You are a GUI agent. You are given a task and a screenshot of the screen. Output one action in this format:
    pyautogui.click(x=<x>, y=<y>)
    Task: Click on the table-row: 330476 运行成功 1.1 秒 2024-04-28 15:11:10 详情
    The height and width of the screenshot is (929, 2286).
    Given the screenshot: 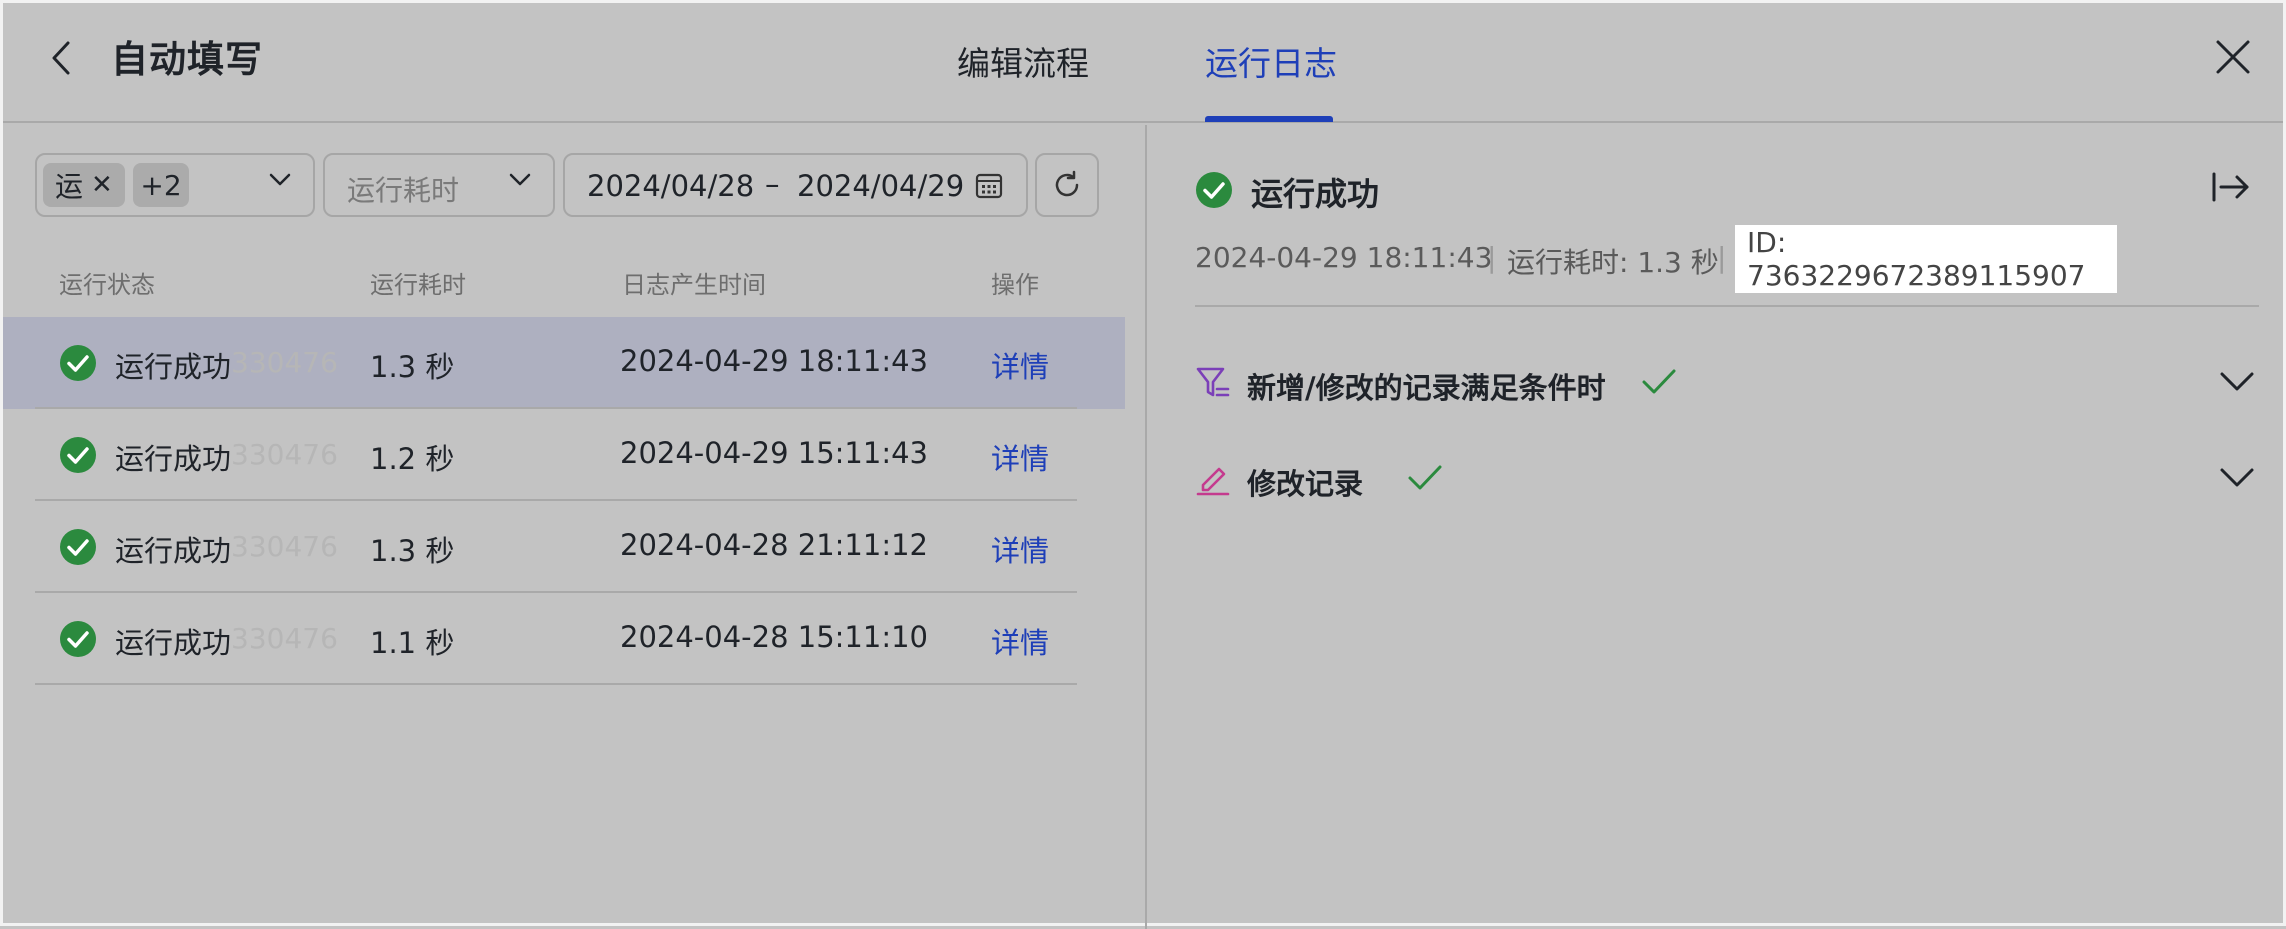 What is the action you would take?
    pyautogui.click(x=564, y=639)
    